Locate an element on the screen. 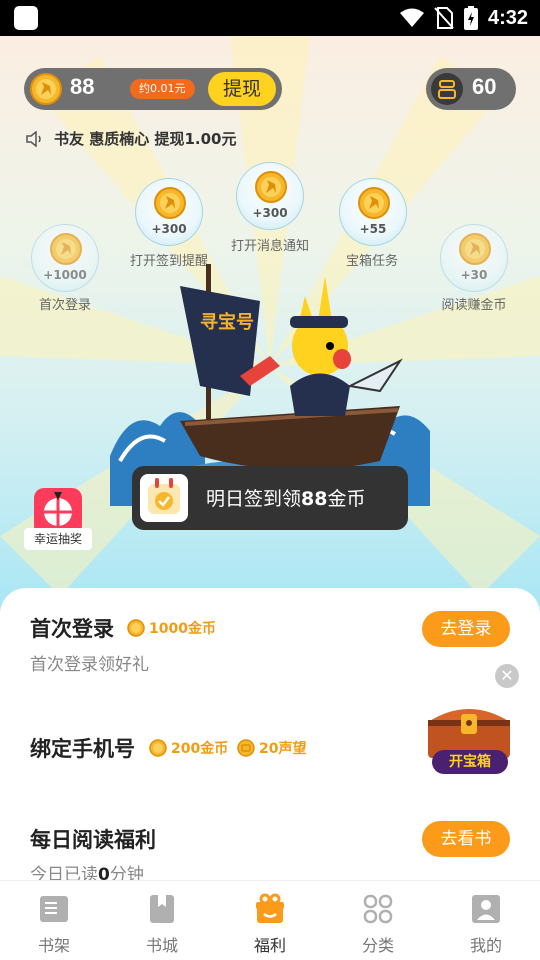 This screenshot has width=540, height=960. toast-message: 明日签到领88金币 is located at coordinates (285, 497).